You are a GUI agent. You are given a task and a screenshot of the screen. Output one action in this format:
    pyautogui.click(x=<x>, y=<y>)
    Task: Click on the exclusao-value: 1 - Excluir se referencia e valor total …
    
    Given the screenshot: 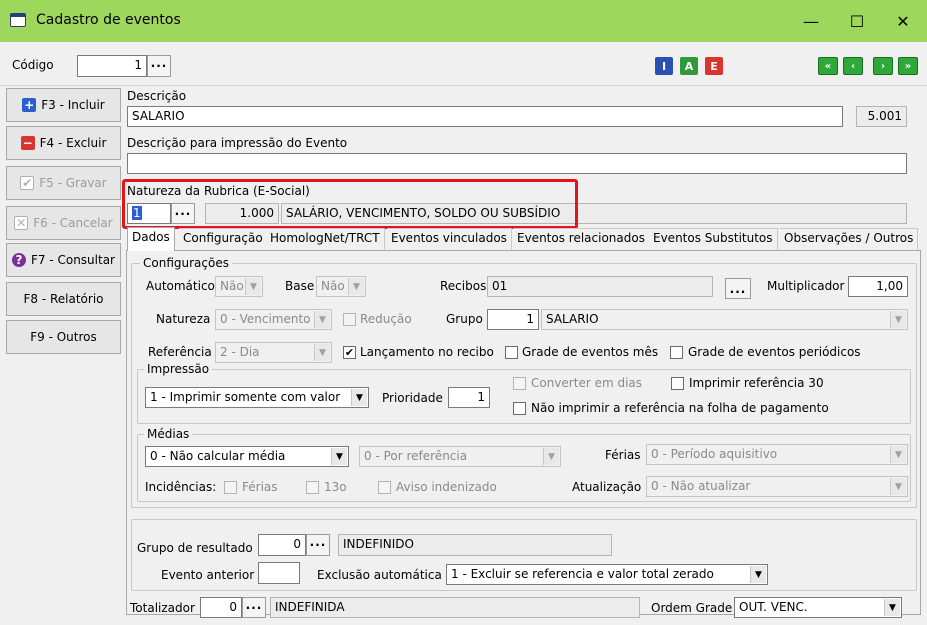 What is the action you would take?
    pyautogui.click(x=582, y=574)
    